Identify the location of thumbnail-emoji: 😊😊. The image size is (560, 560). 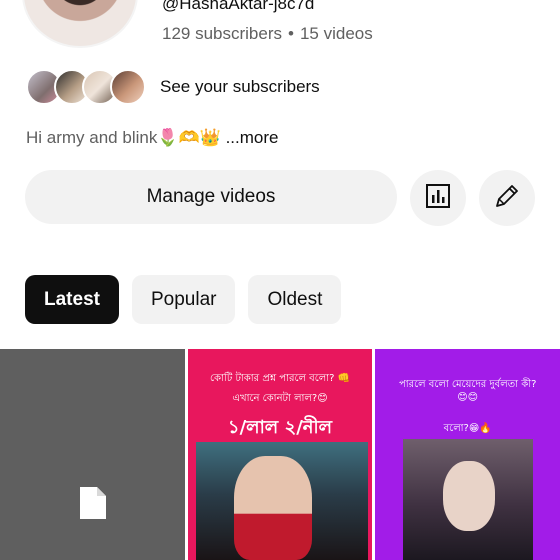
(468, 397).